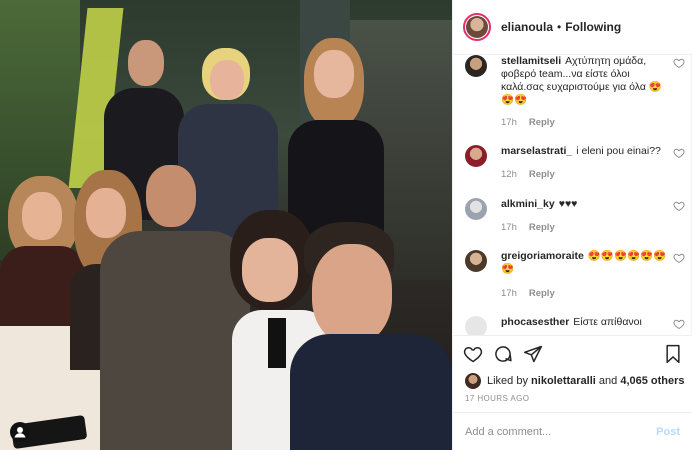  Describe the element at coordinates (497, 398) in the screenshot. I see `post-timestamp: 17 HOURS AGO` at that location.